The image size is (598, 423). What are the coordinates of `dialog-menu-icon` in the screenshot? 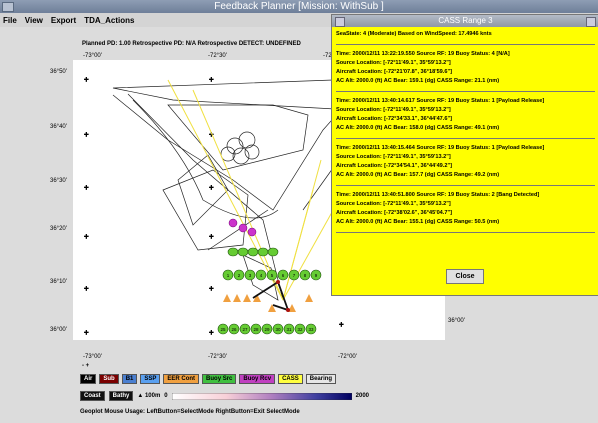 It's located at (340, 22).